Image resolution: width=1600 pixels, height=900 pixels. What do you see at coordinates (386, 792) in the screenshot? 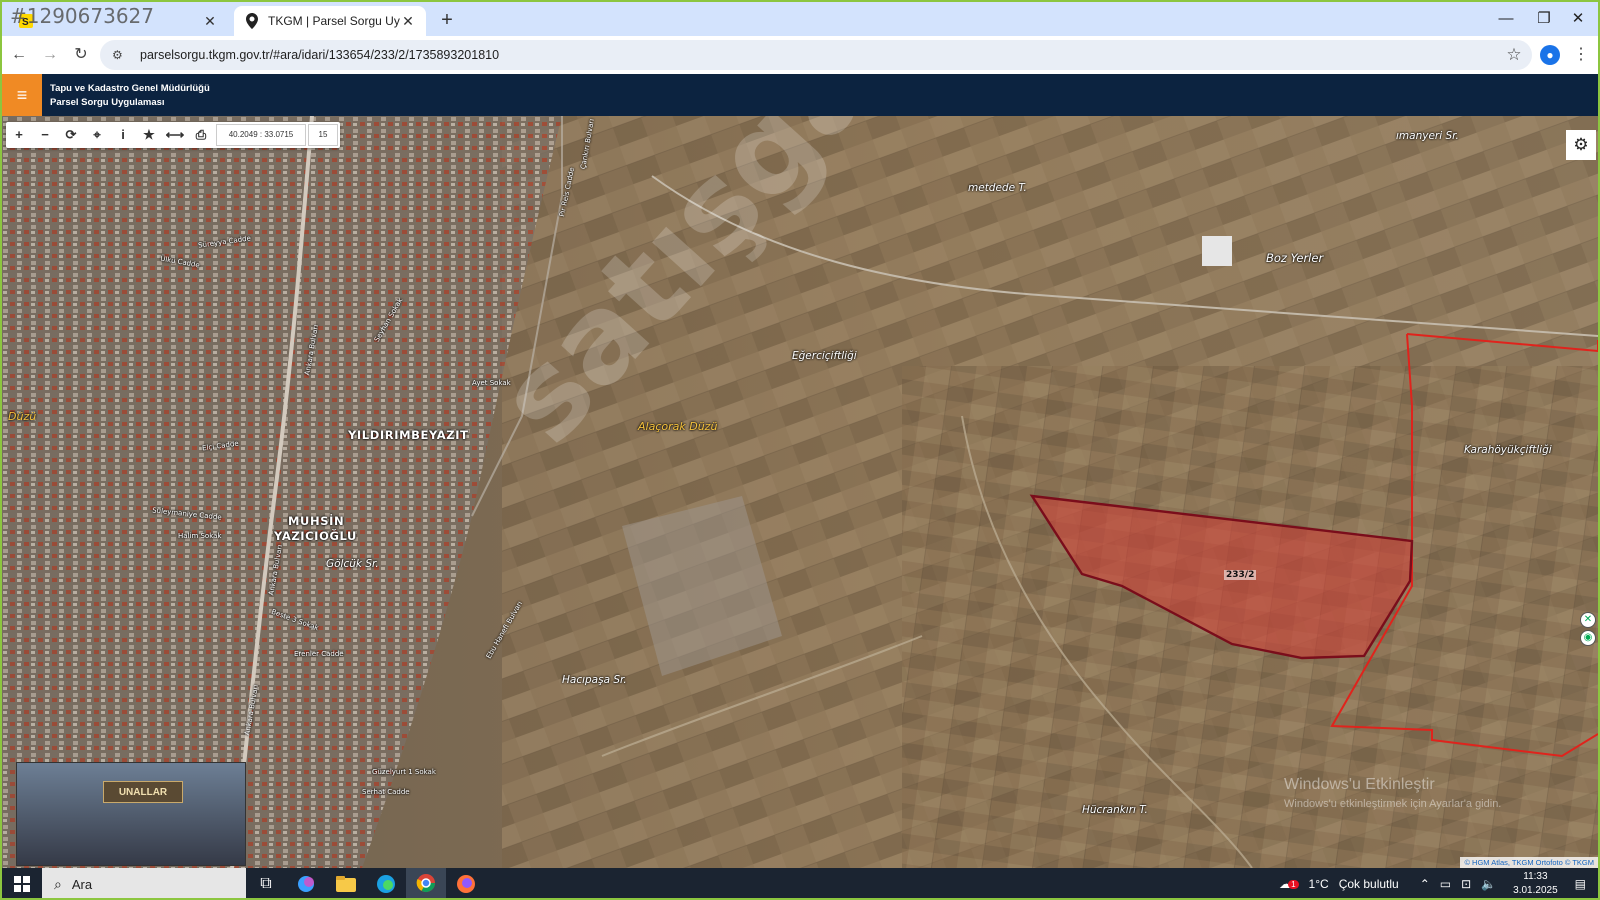
I see `street-label: Serhat Cadde` at bounding box center [386, 792].